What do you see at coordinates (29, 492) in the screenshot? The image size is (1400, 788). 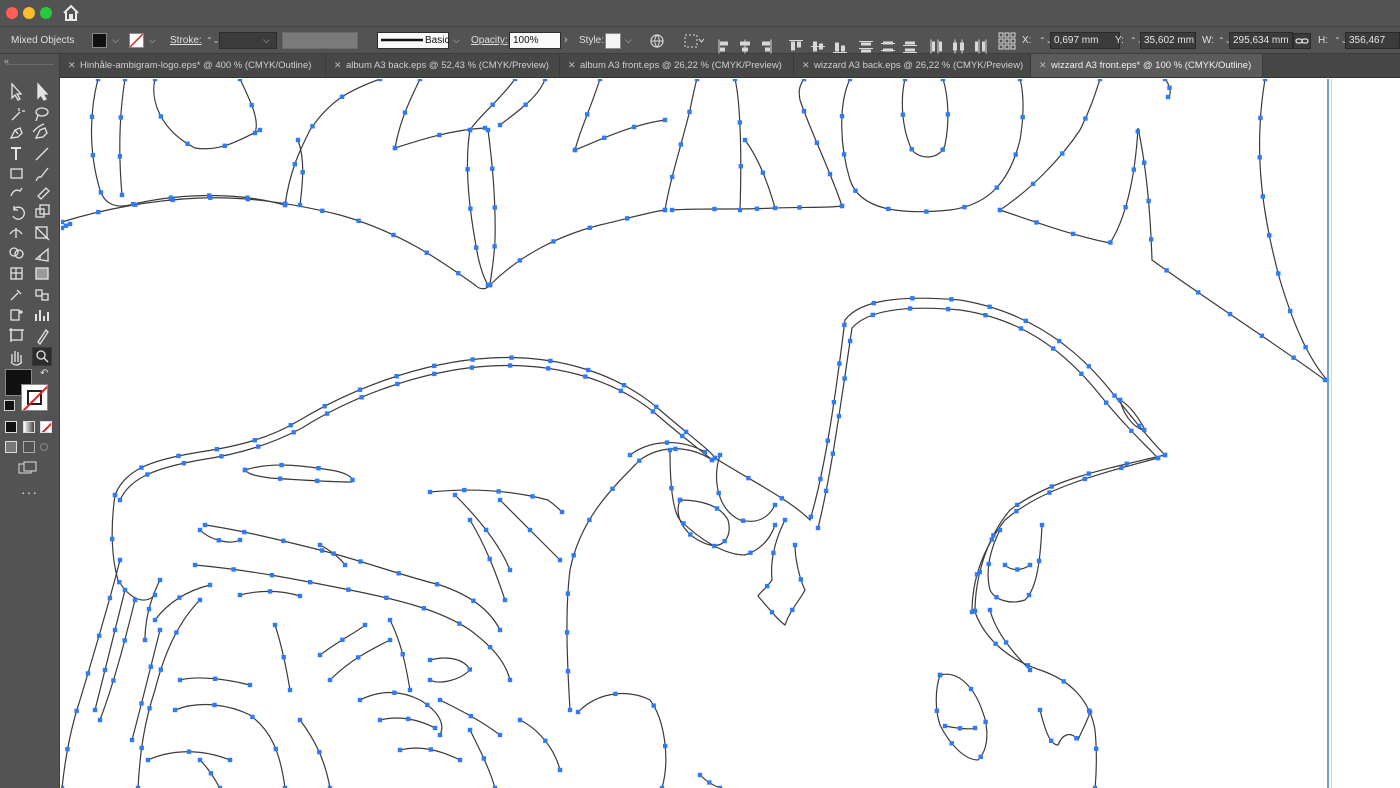 I see `edit-toolbar-more-icon: ···` at bounding box center [29, 492].